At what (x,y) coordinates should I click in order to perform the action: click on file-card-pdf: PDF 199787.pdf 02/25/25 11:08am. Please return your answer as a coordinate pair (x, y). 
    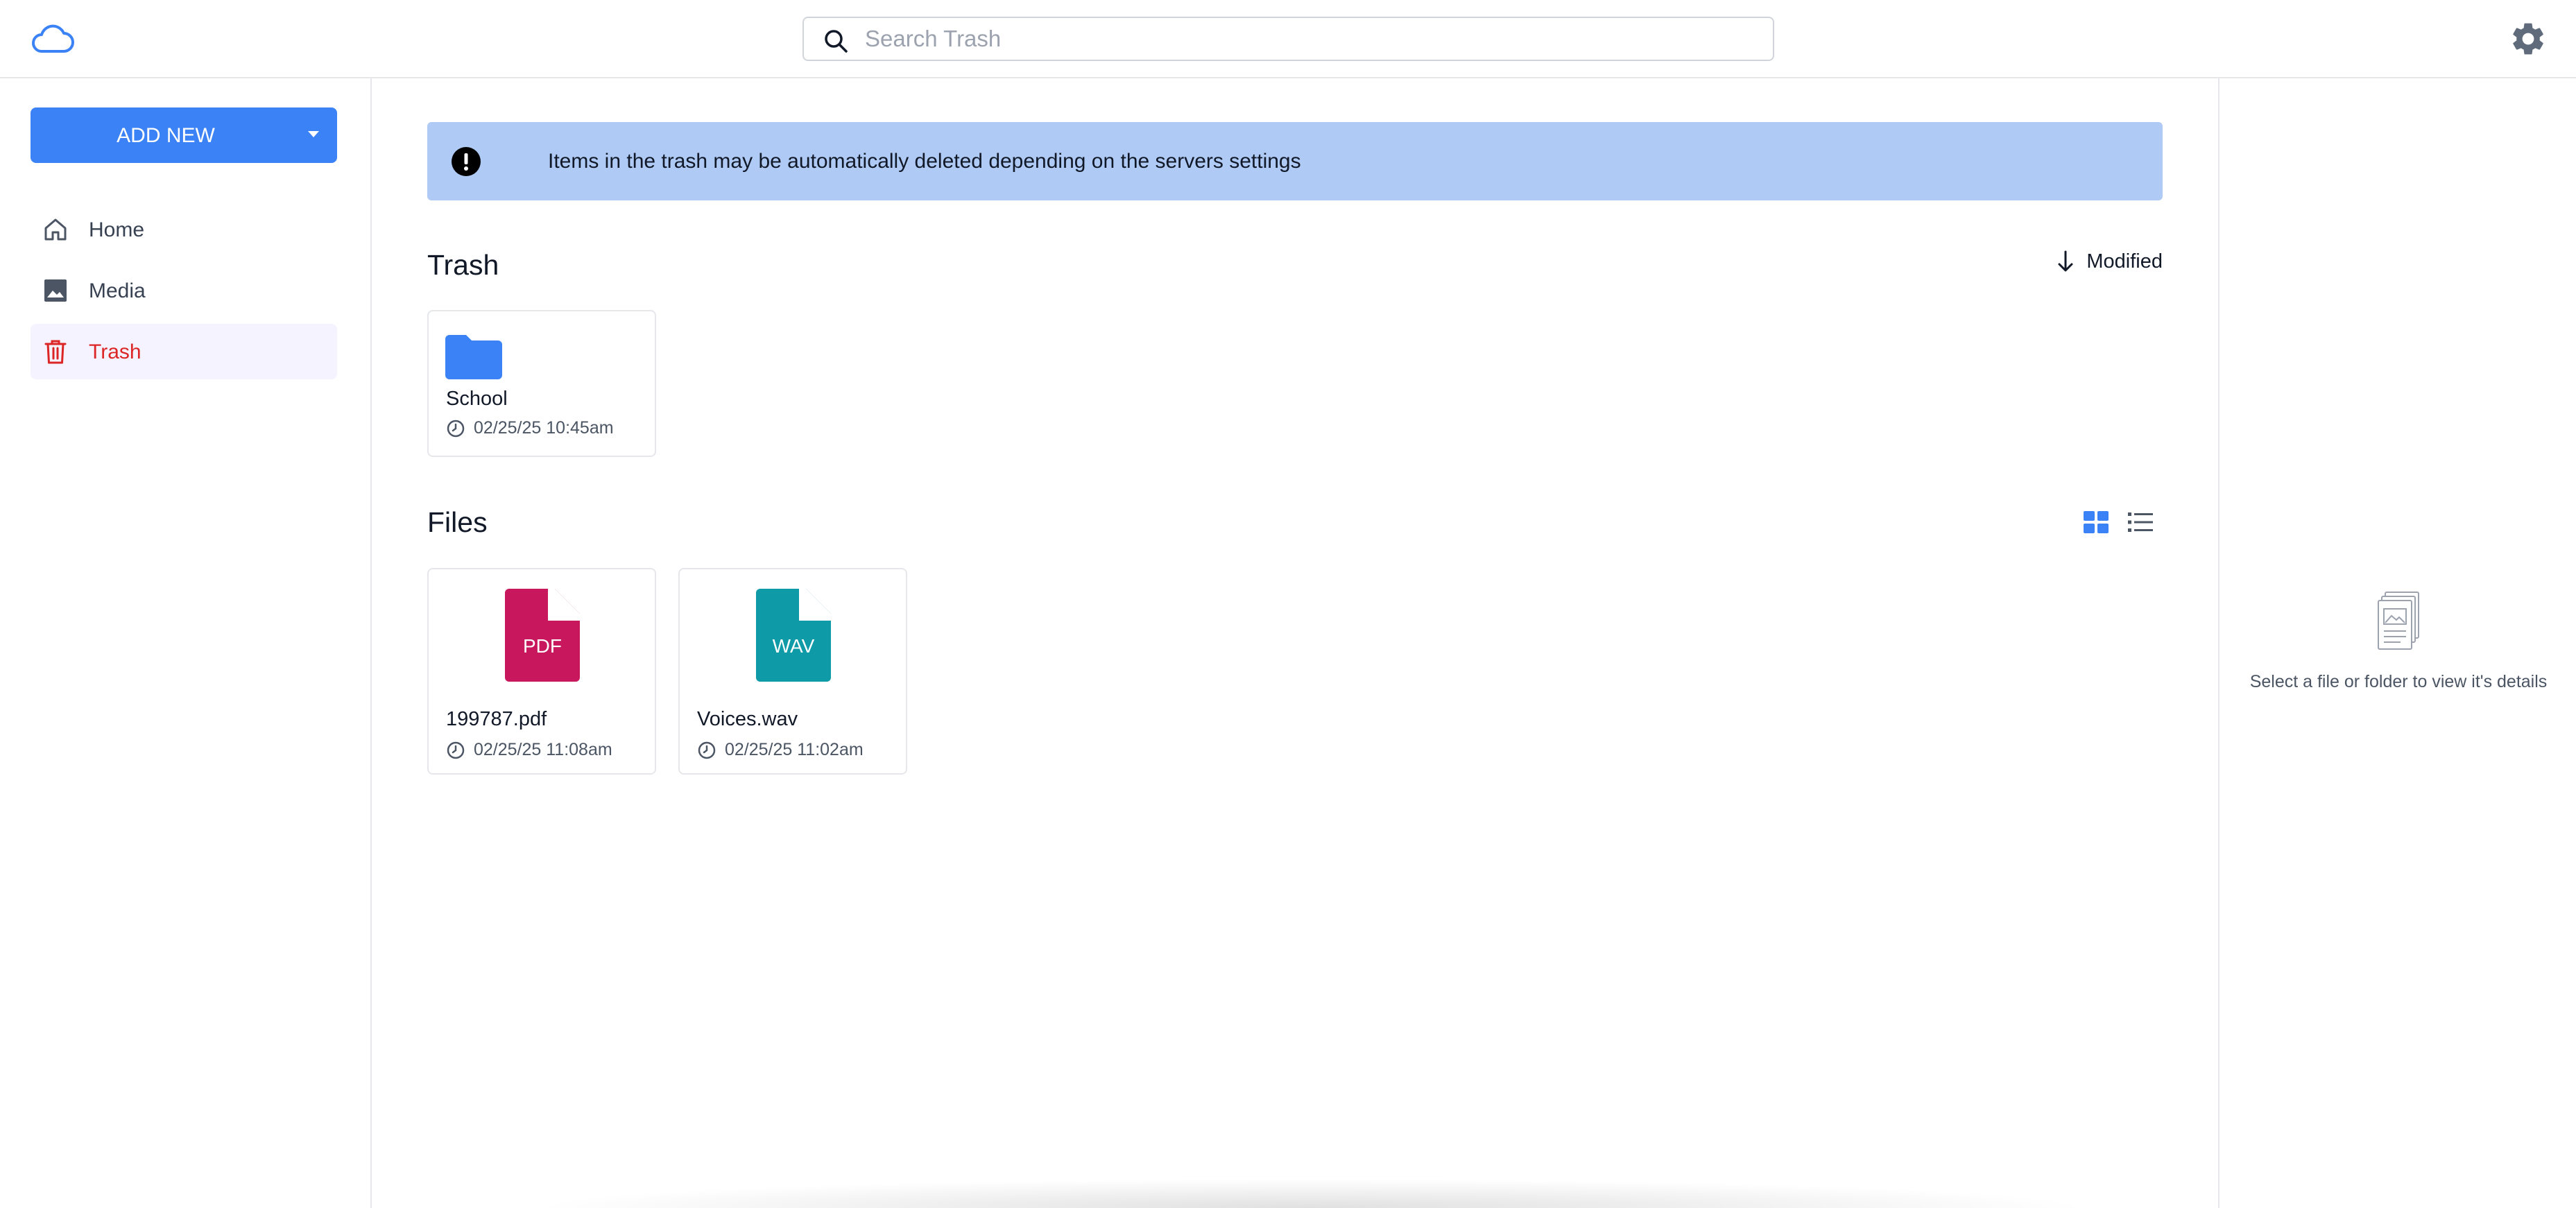
    Looking at the image, I should click on (541, 671).